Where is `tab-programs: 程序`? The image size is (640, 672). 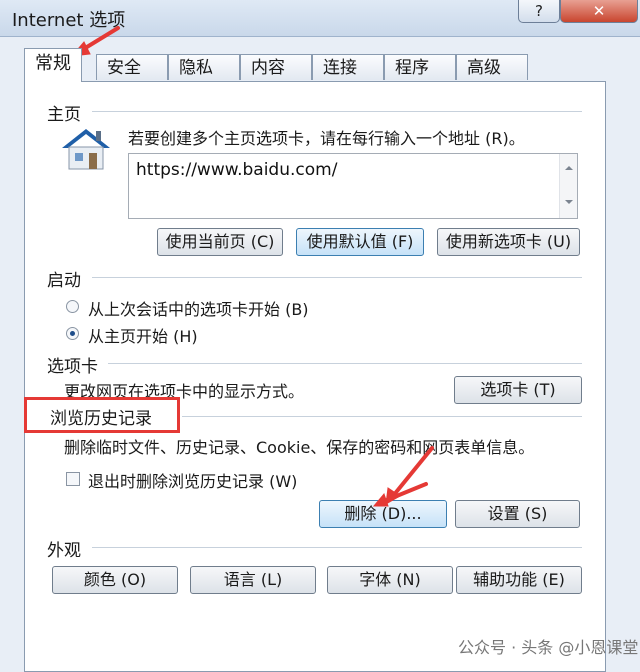 tab-programs: 程序 is located at coordinates (420, 67).